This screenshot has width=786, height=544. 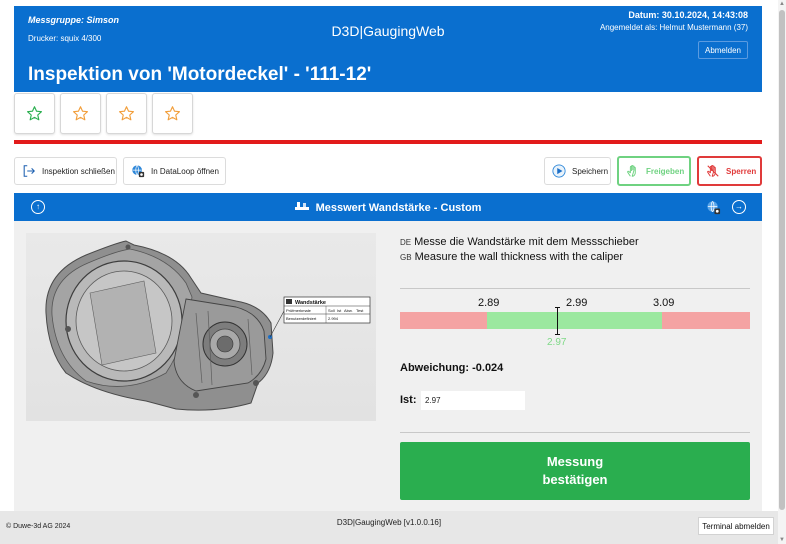 What do you see at coordinates (78, 171) in the screenshot?
I see `close-inspection-label: Inspektion schließen` at bounding box center [78, 171].